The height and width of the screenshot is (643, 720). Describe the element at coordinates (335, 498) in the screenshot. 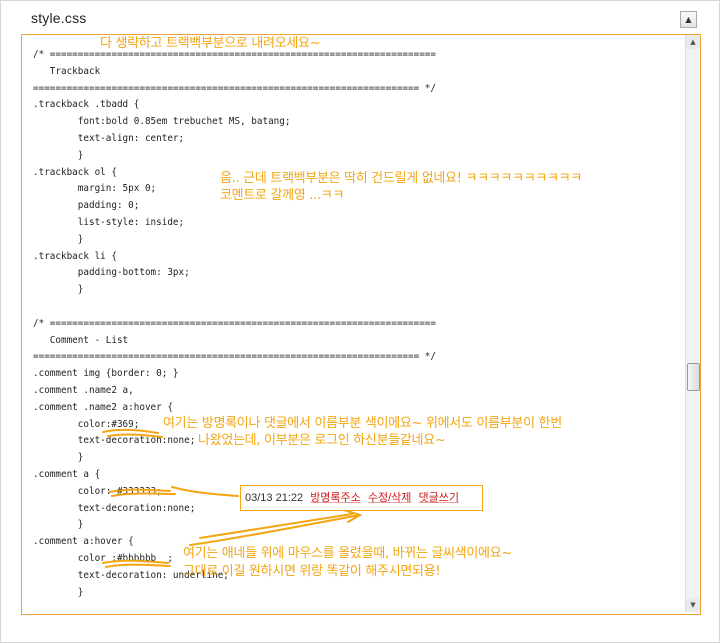

I see `guestbook-link: 방명록주소` at that location.